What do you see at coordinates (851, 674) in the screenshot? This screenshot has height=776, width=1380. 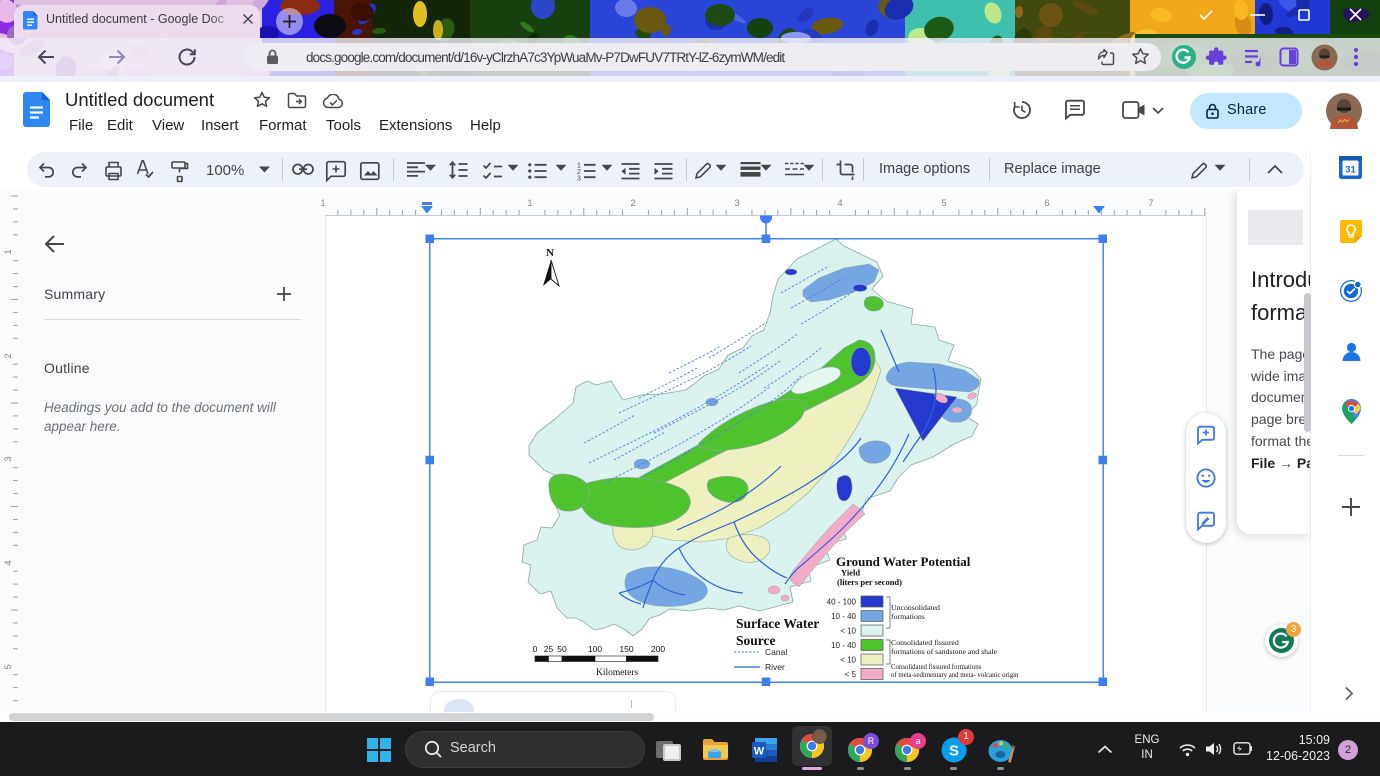 I see `svg-text: < 5` at bounding box center [851, 674].